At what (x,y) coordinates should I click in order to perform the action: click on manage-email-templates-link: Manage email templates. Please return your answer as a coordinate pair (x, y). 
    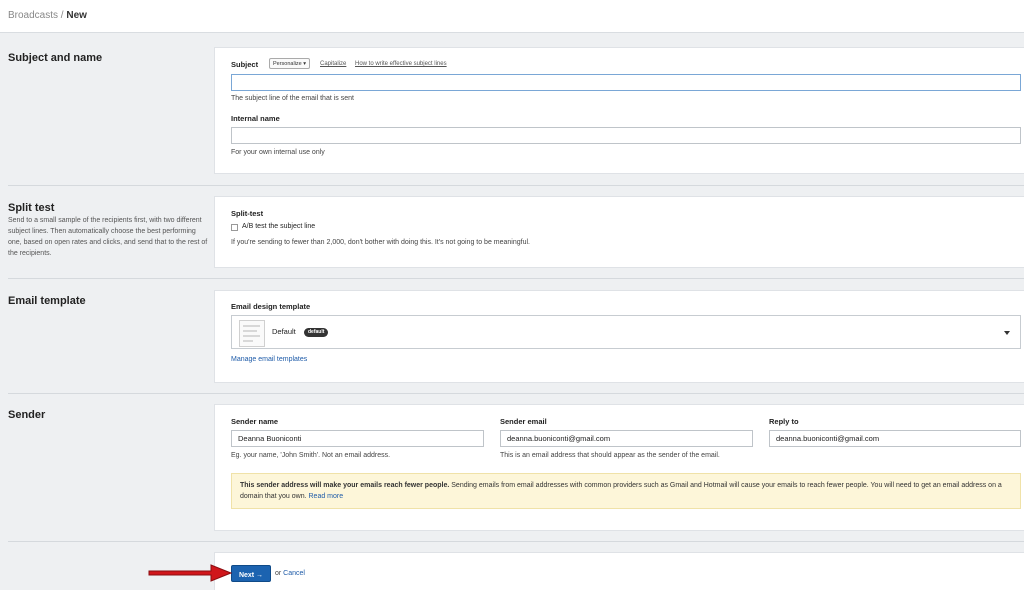
    Looking at the image, I should click on (269, 359).